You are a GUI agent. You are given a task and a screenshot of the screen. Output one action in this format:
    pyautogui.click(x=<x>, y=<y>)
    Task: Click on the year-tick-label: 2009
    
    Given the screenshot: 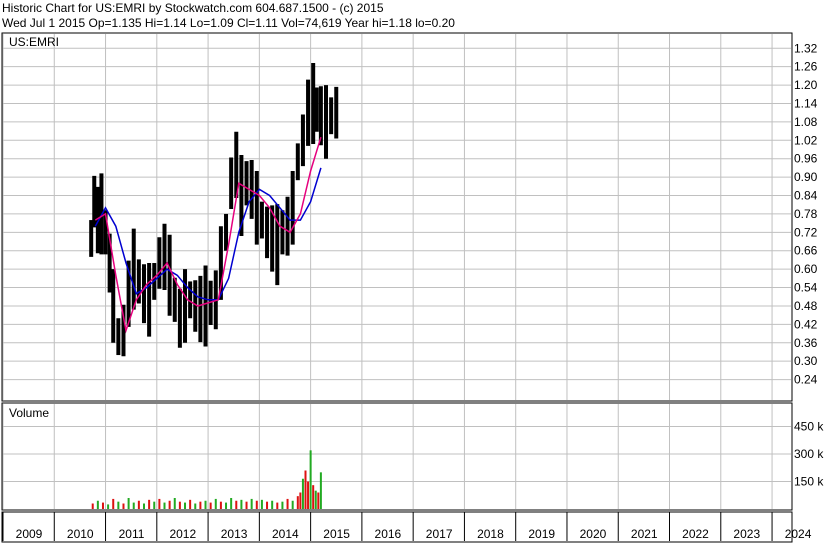 What is the action you would take?
    pyautogui.click(x=29, y=534)
    